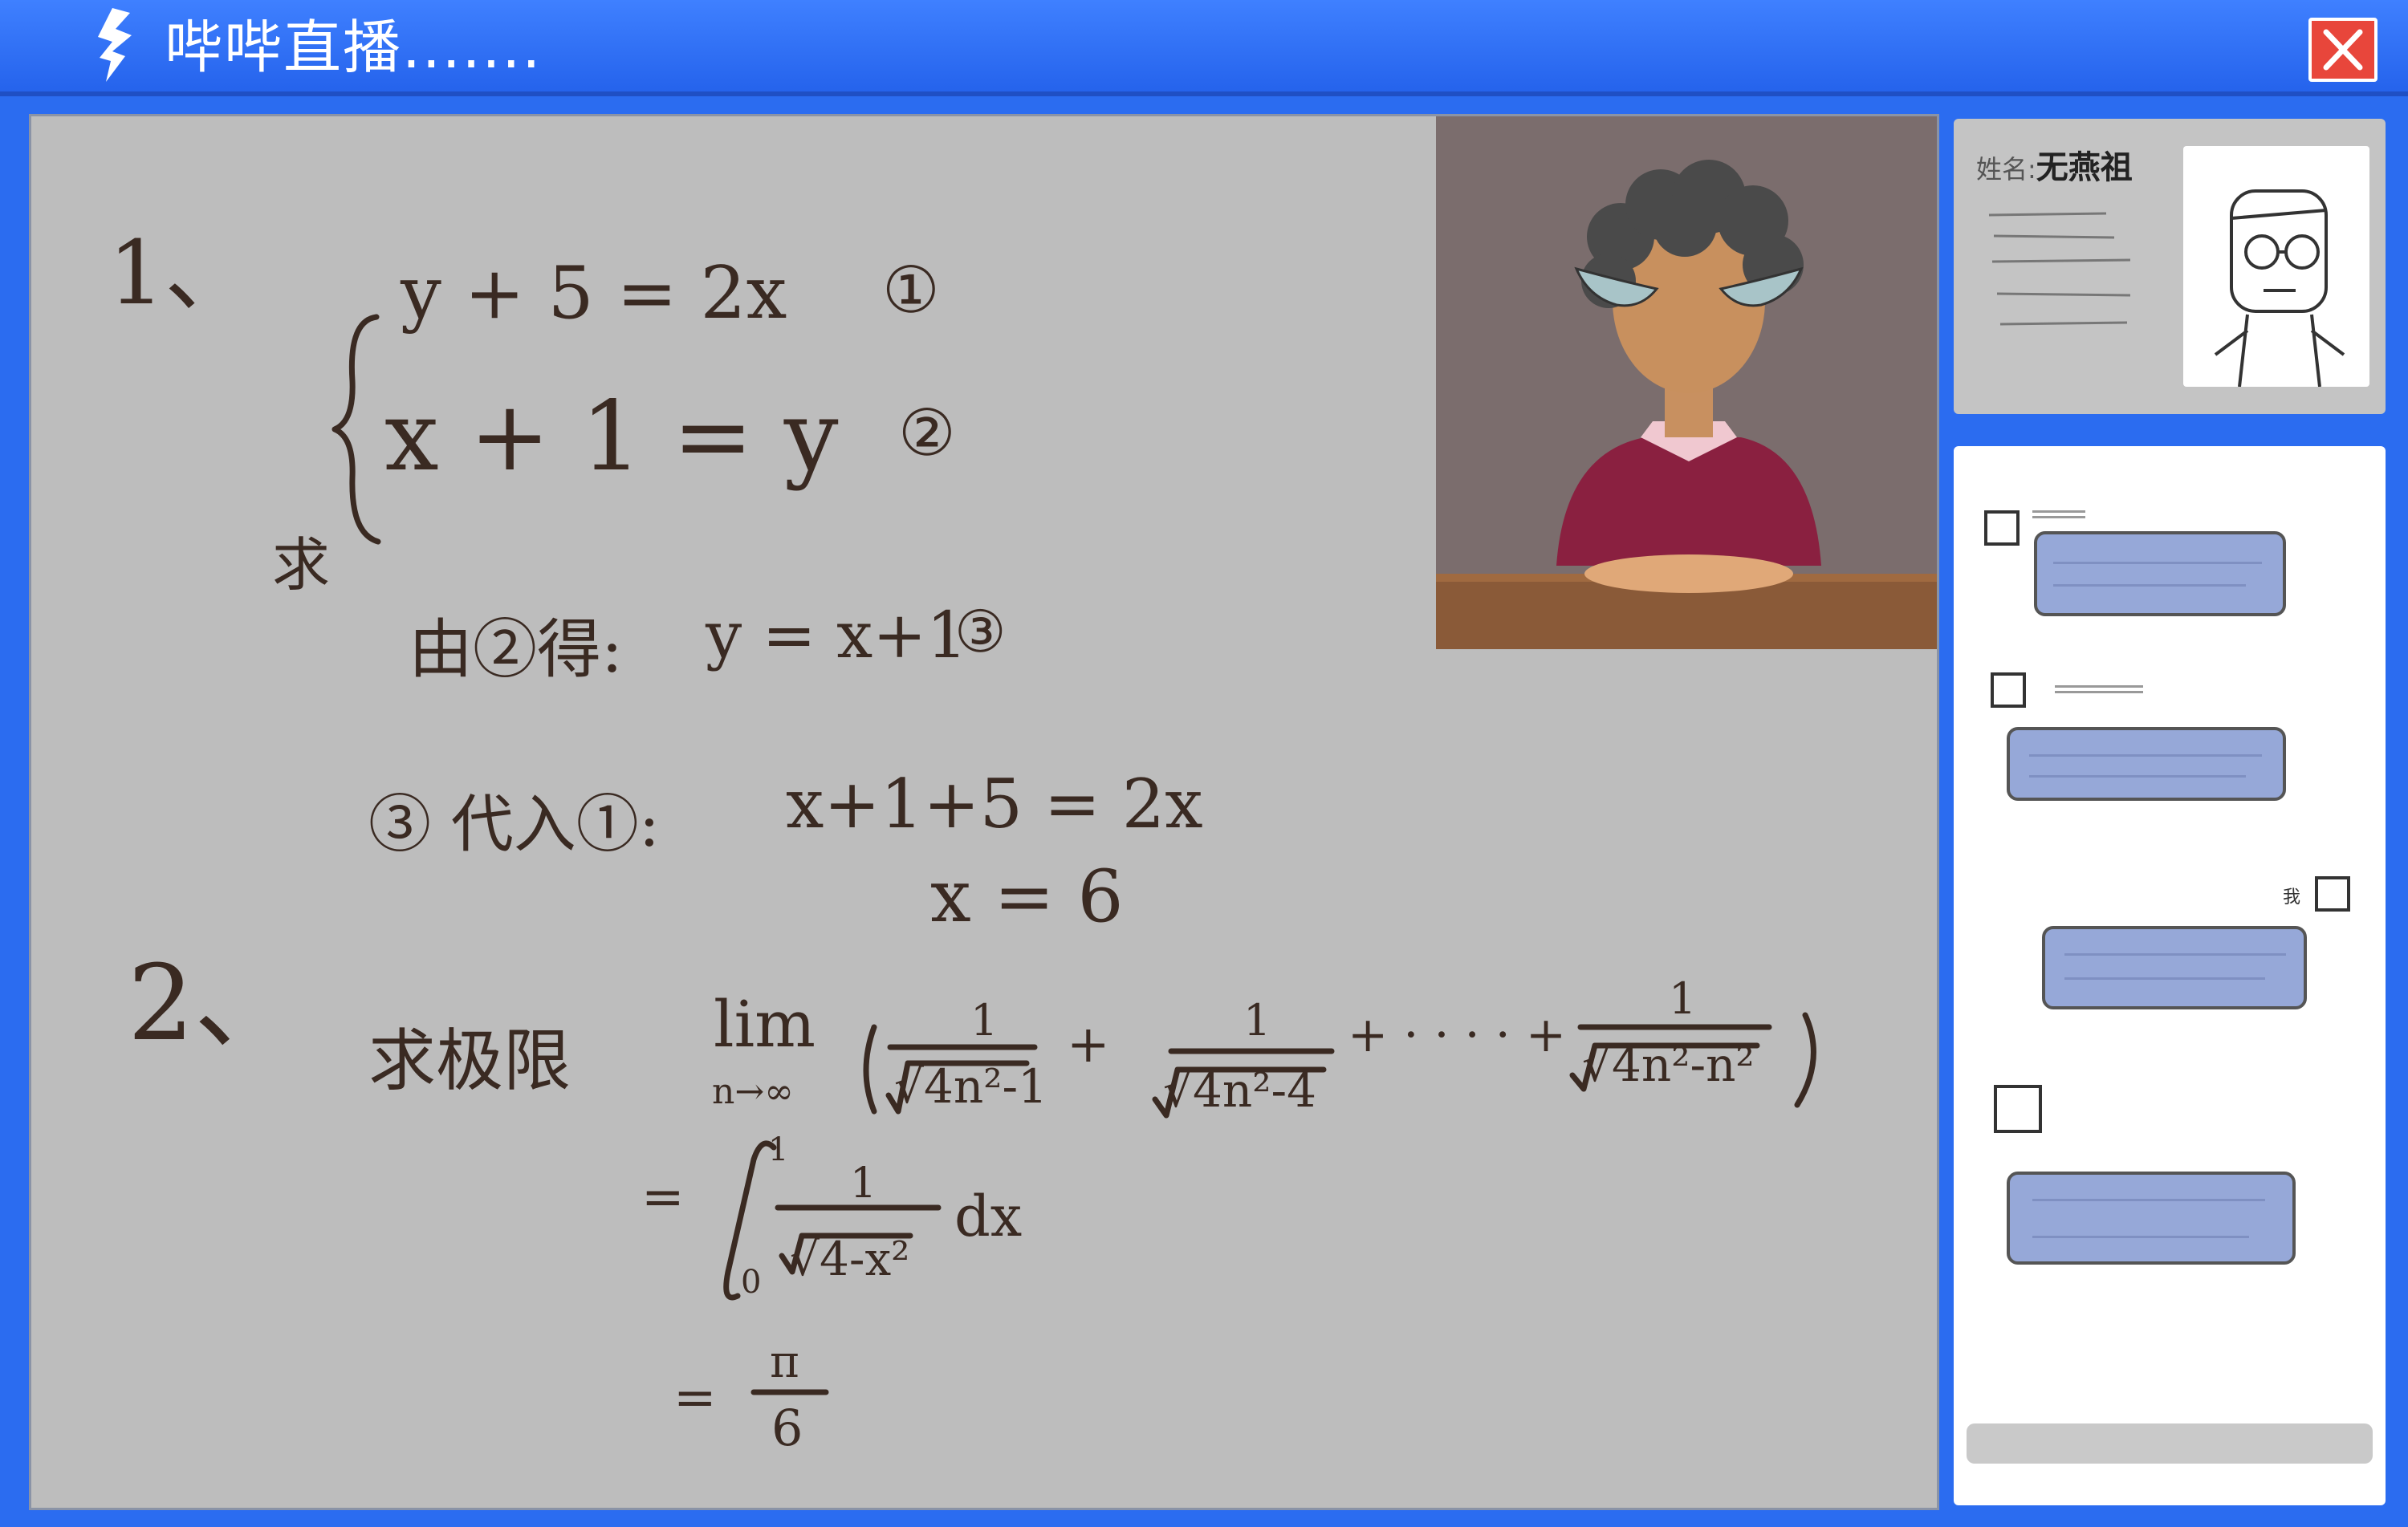 The width and height of the screenshot is (2408, 1527). What do you see at coordinates (2279, 289) in the screenshot?
I see `student-avatar-icon` at bounding box center [2279, 289].